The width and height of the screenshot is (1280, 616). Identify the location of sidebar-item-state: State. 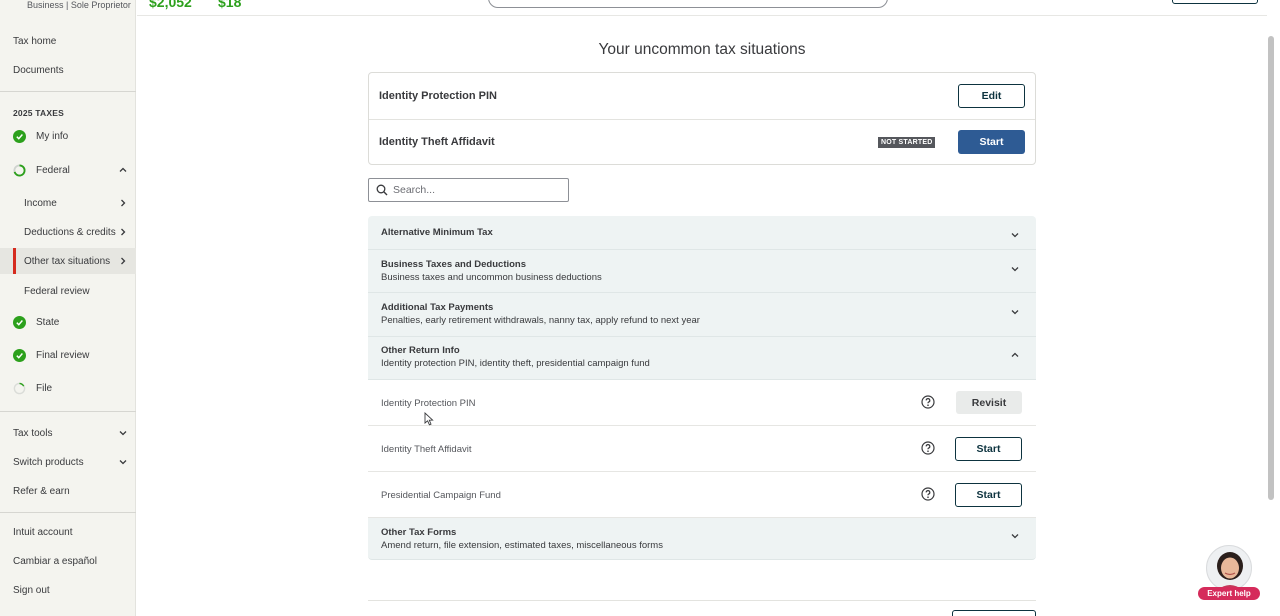
(68, 322).